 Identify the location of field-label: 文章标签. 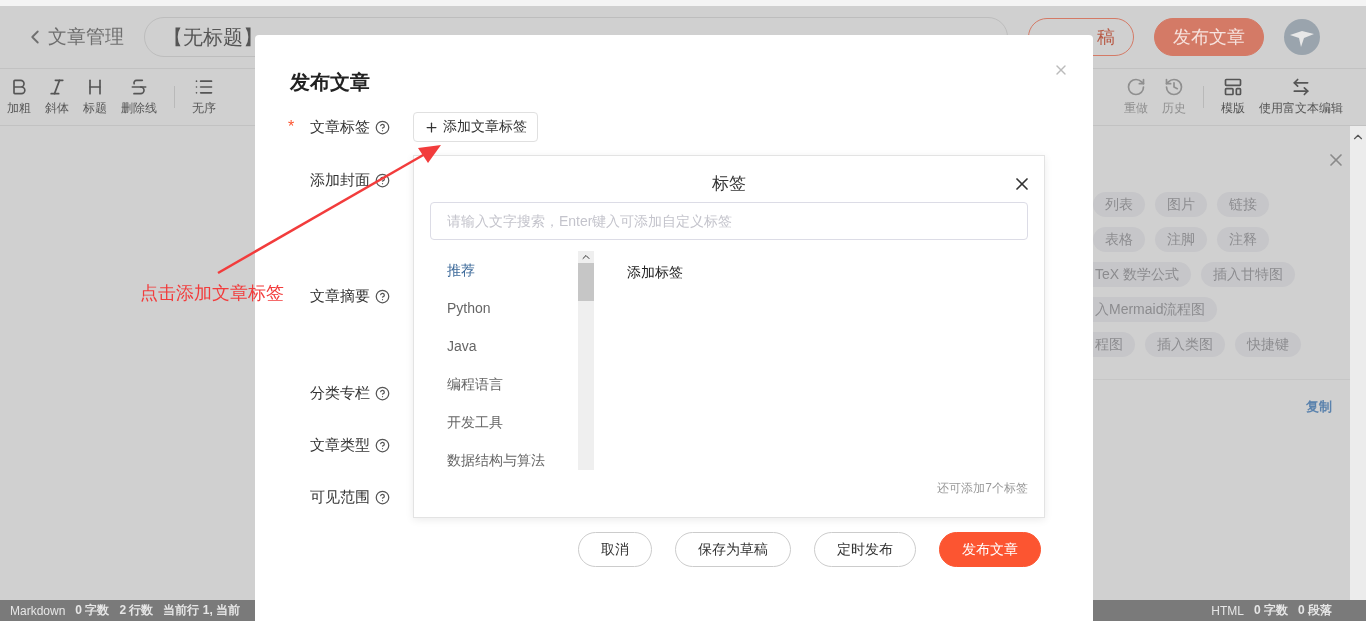
(340, 127).